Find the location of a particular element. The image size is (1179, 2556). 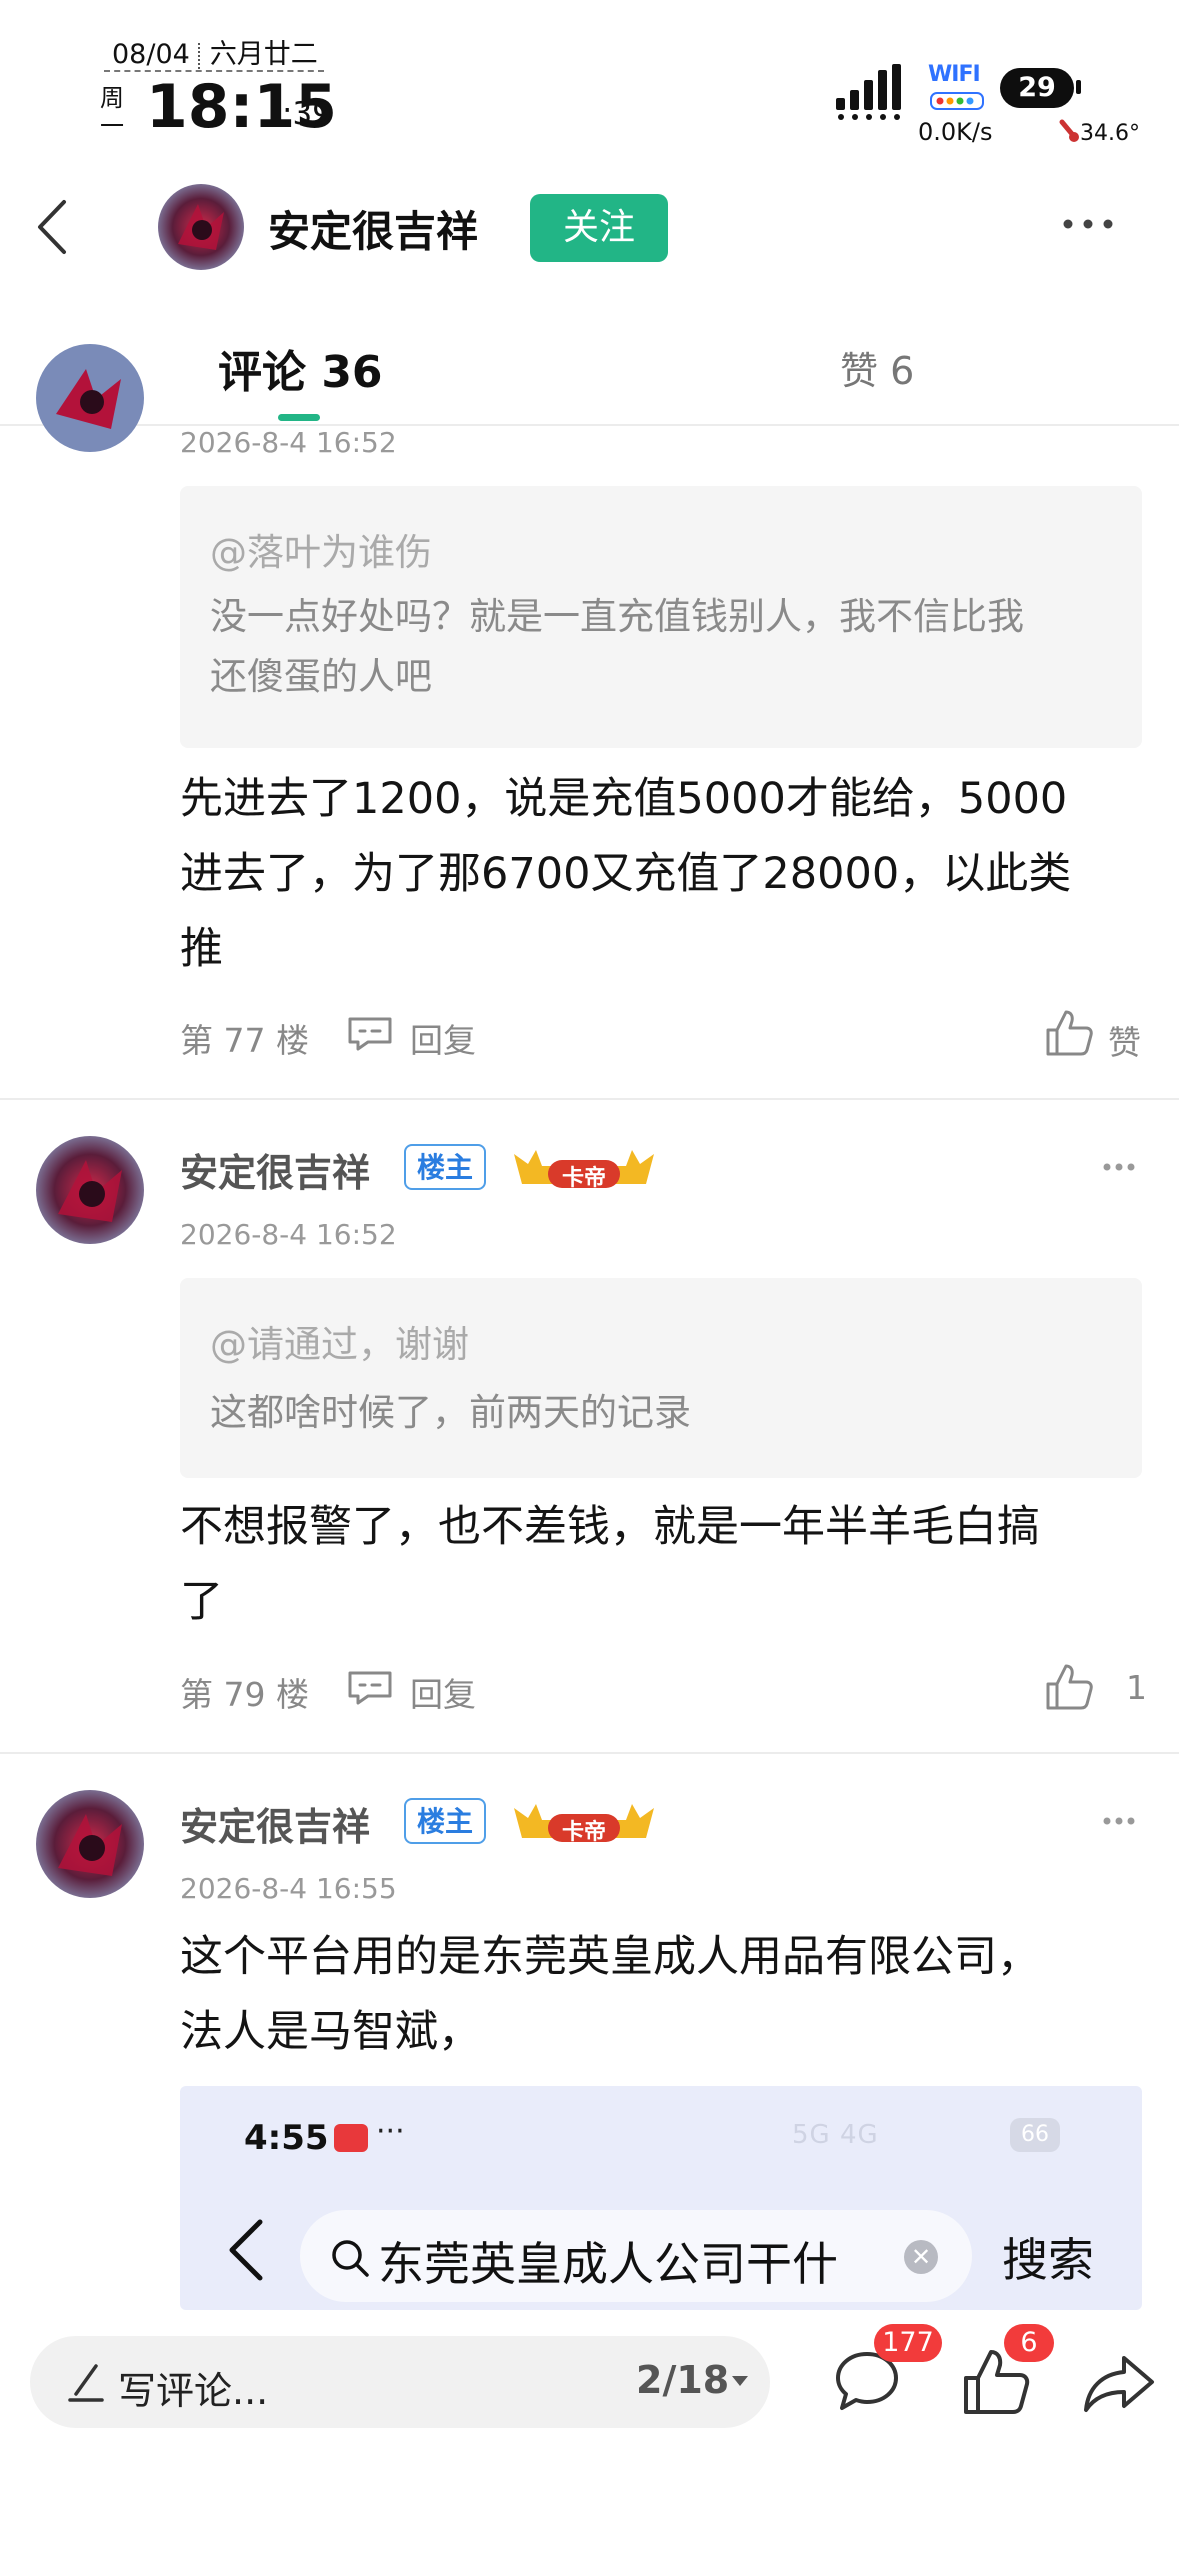

like-button: 赞 is located at coordinates (1124, 1040).